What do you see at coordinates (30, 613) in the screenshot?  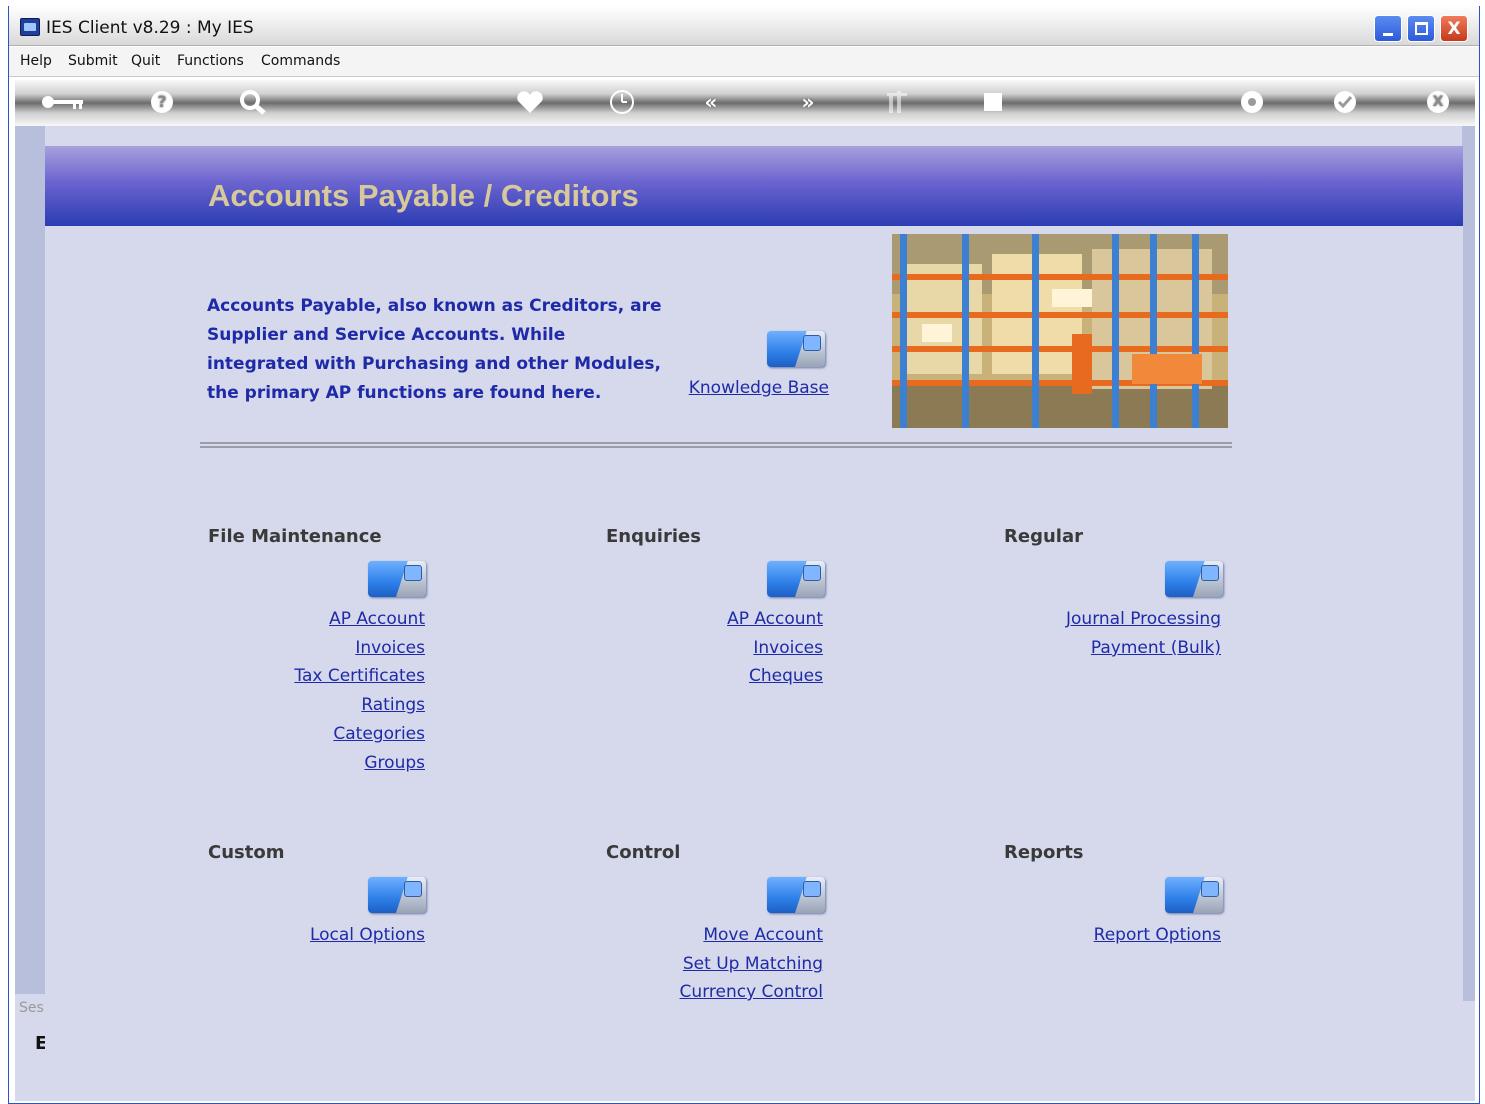 I see `left-sidebar` at bounding box center [30, 613].